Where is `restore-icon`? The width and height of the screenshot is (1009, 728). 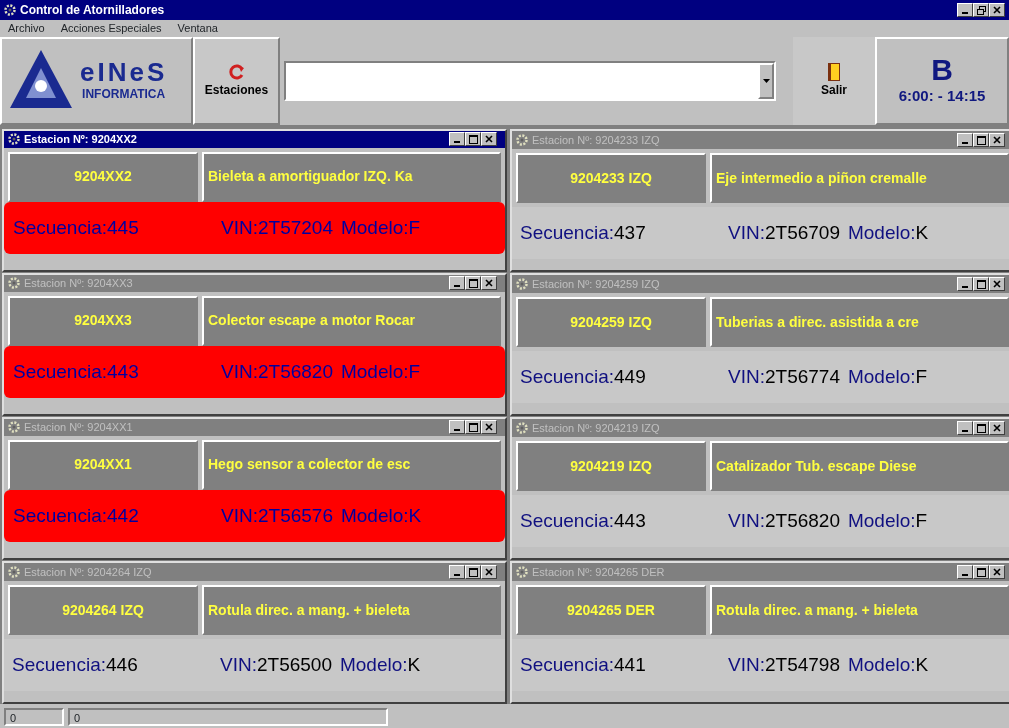
restore-icon is located at coordinates (981, 10).